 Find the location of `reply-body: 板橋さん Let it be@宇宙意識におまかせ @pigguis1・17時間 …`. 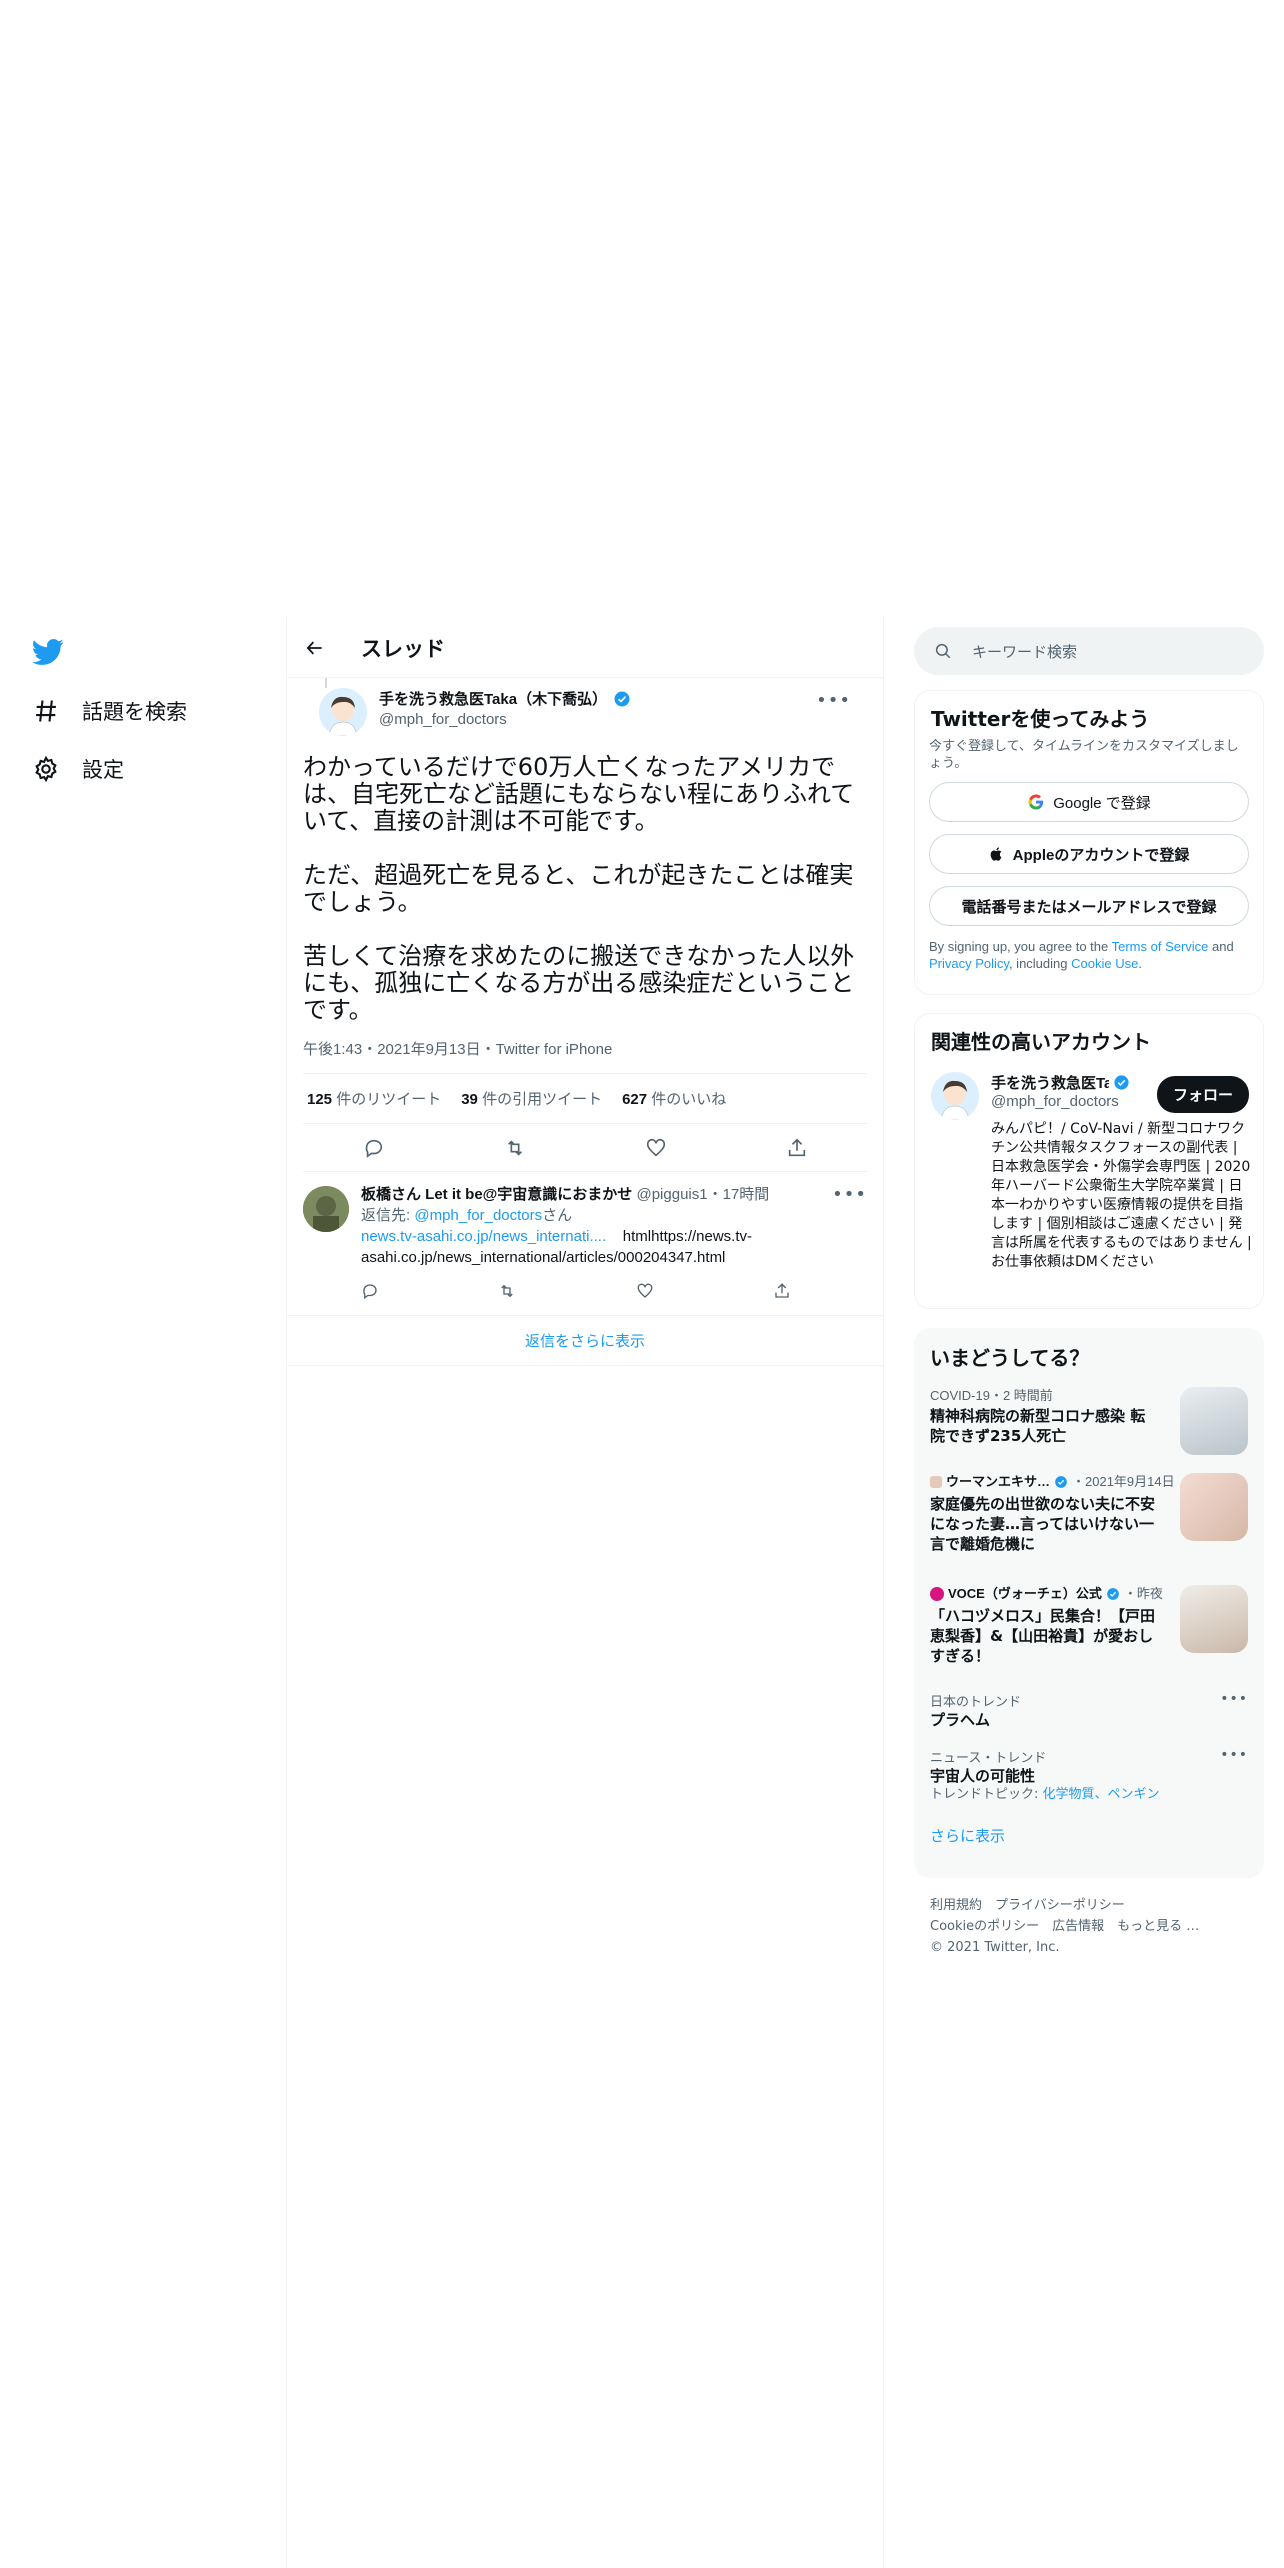

reply-body: 板橋さん Let it be@宇宙意識におまかせ @pigguis1・17時間 … is located at coordinates (611, 1226).